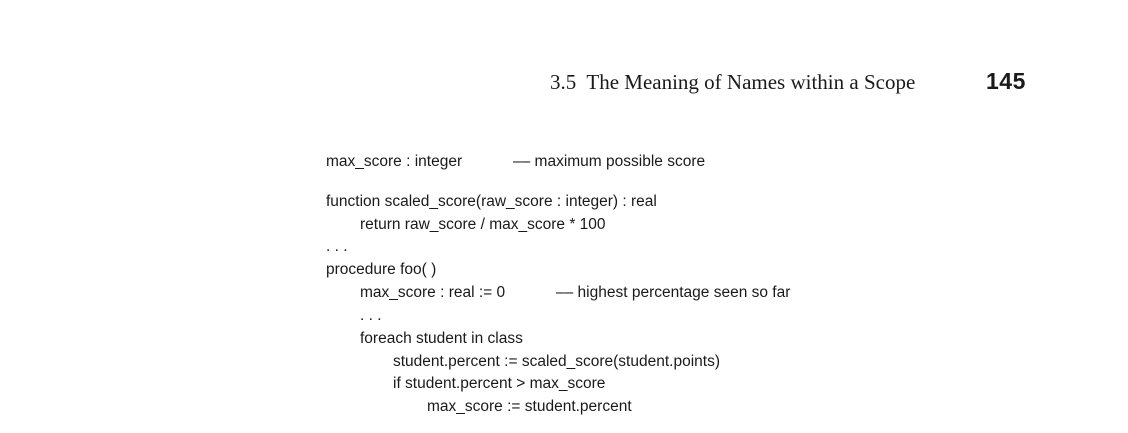  Describe the element at coordinates (529, 406) in the screenshot. I see `code-line-11: max_score := student.percent` at that location.